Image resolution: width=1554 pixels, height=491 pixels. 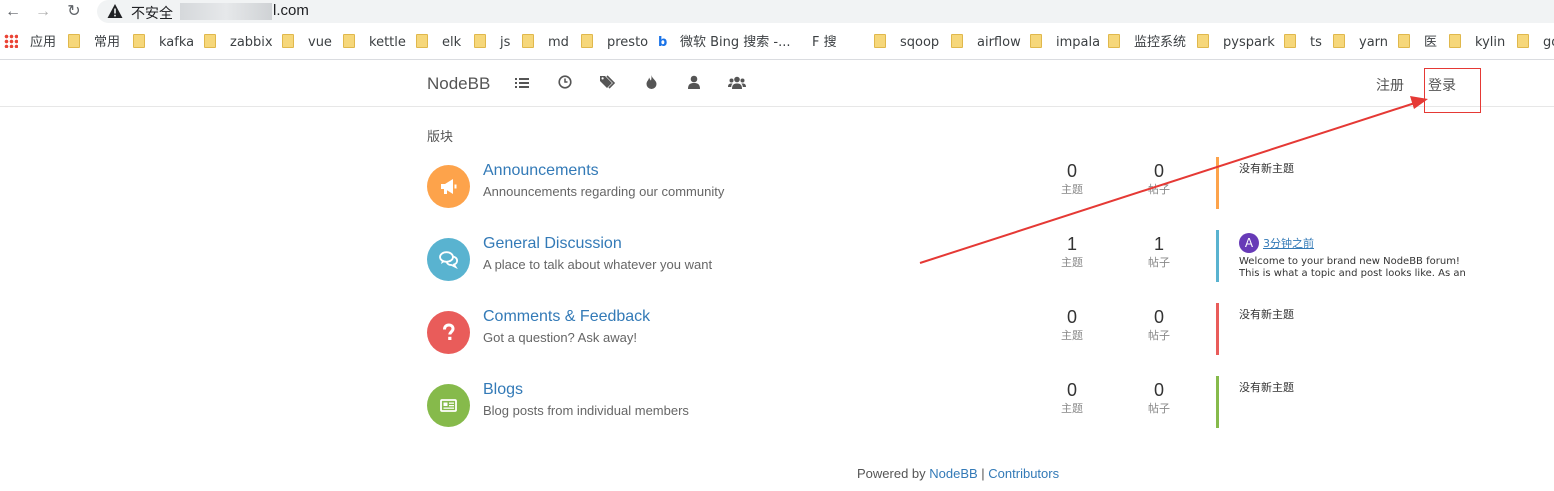 I want to click on bookmark-label: zabbix, so click(x=251, y=42).